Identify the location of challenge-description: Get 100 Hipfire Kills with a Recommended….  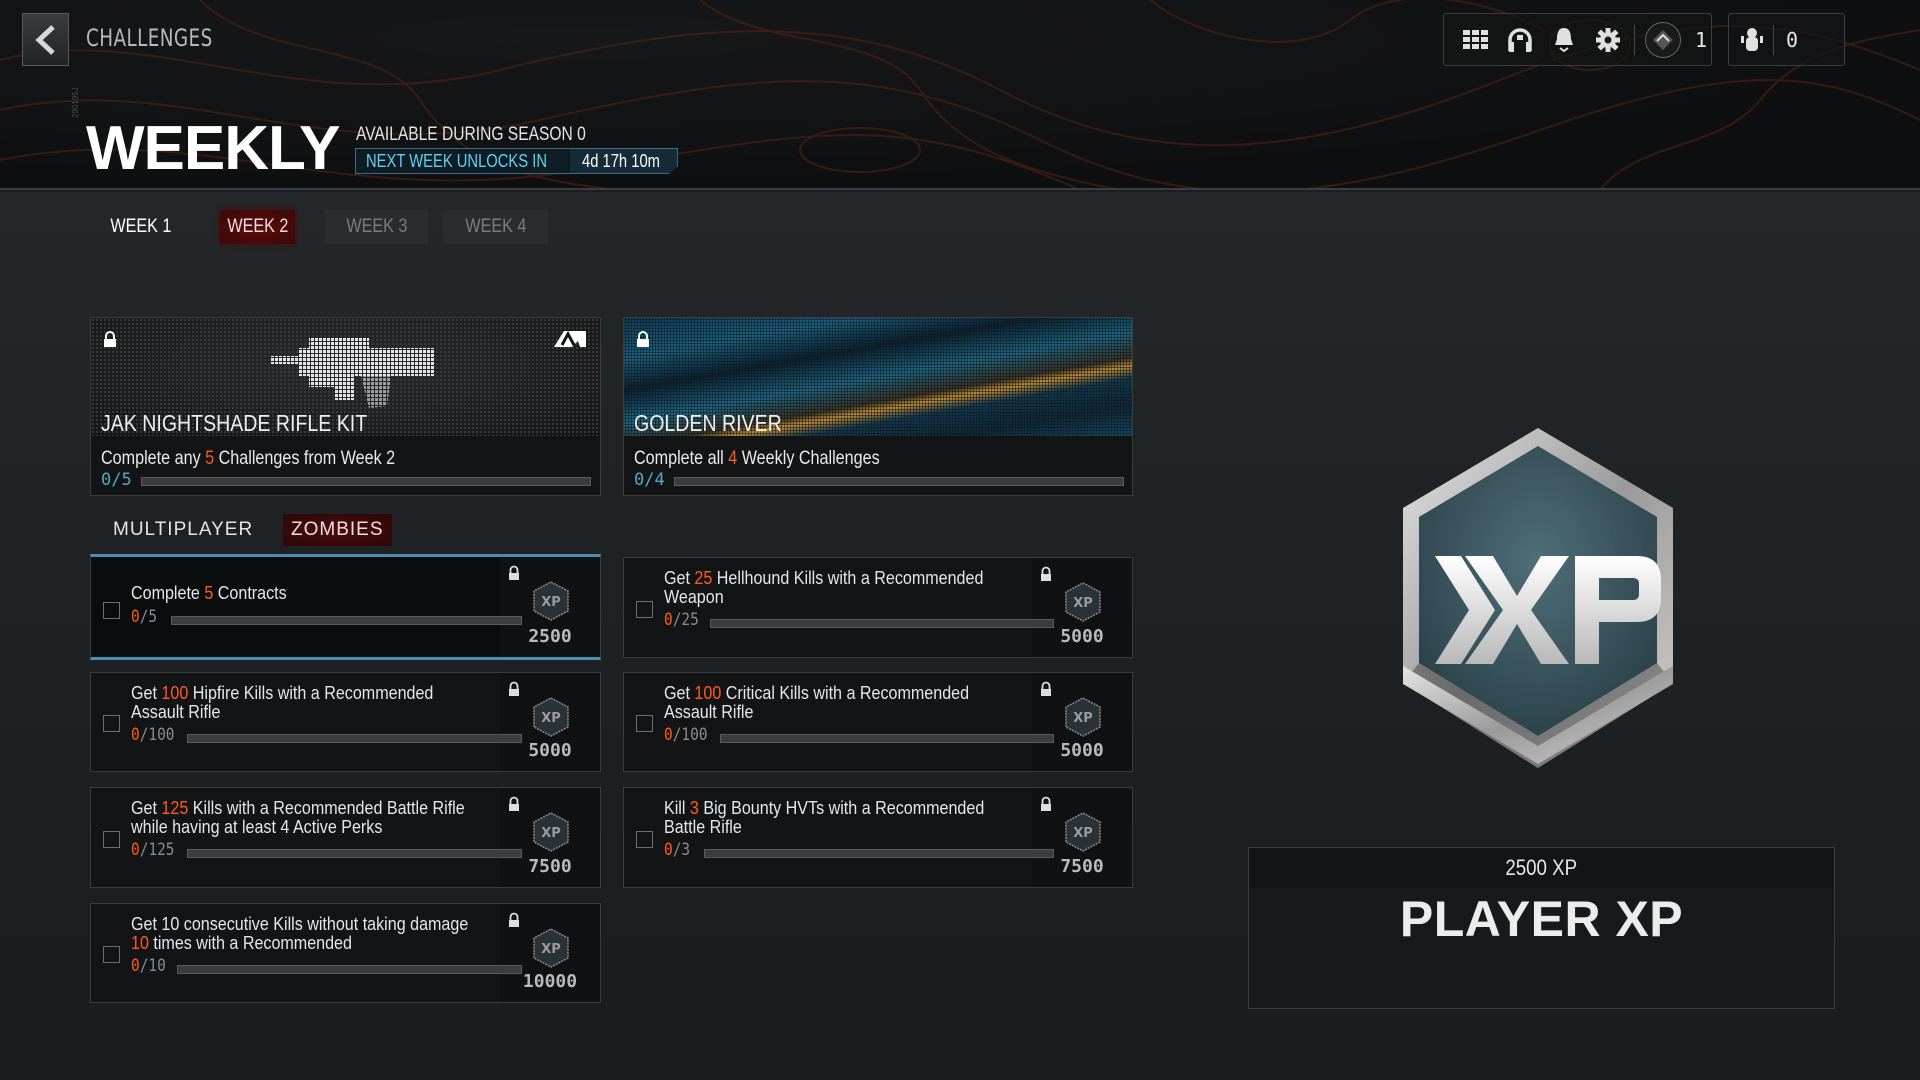
(282, 702).